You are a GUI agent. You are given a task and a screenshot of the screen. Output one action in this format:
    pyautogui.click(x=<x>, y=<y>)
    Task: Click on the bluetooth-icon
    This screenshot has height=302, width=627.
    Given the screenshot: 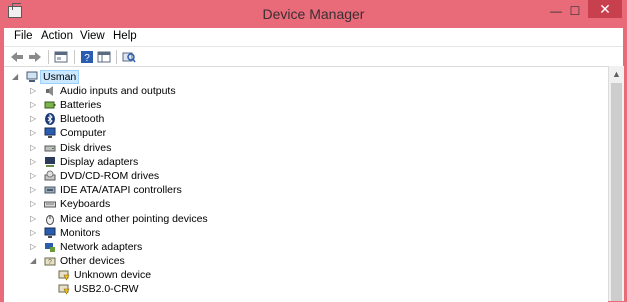 What is the action you would take?
    pyautogui.click(x=50, y=119)
    